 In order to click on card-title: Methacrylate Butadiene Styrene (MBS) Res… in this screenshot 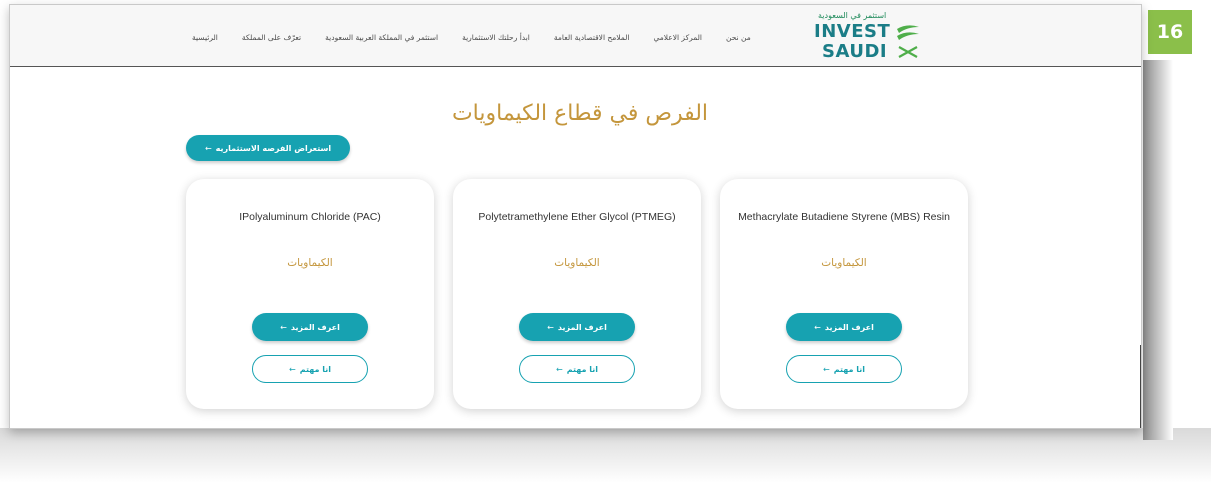, I will do `click(844, 217)`.